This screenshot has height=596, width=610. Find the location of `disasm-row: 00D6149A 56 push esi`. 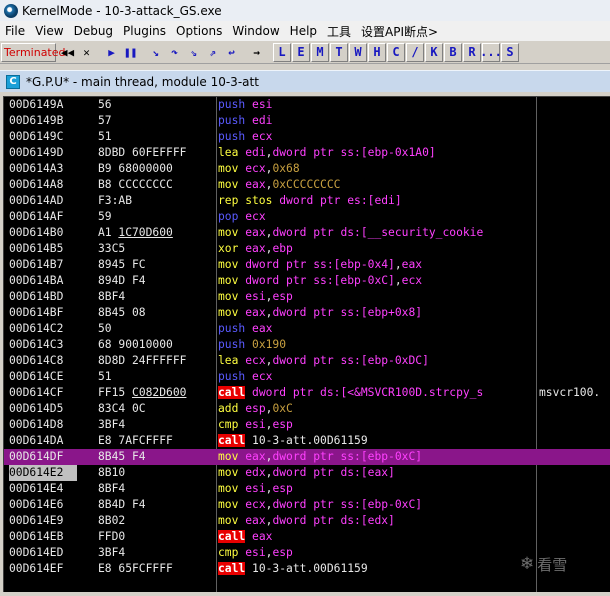

disasm-row: 00D6149A 56 push esi is located at coordinates (307, 105).